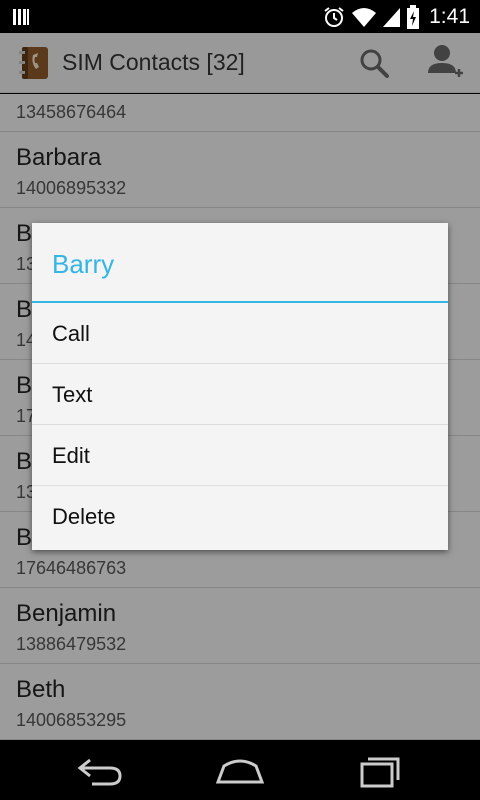  What do you see at coordinates (100, 770) in the screenshot?
I see `back-icon` at bounding box center [100, 770].